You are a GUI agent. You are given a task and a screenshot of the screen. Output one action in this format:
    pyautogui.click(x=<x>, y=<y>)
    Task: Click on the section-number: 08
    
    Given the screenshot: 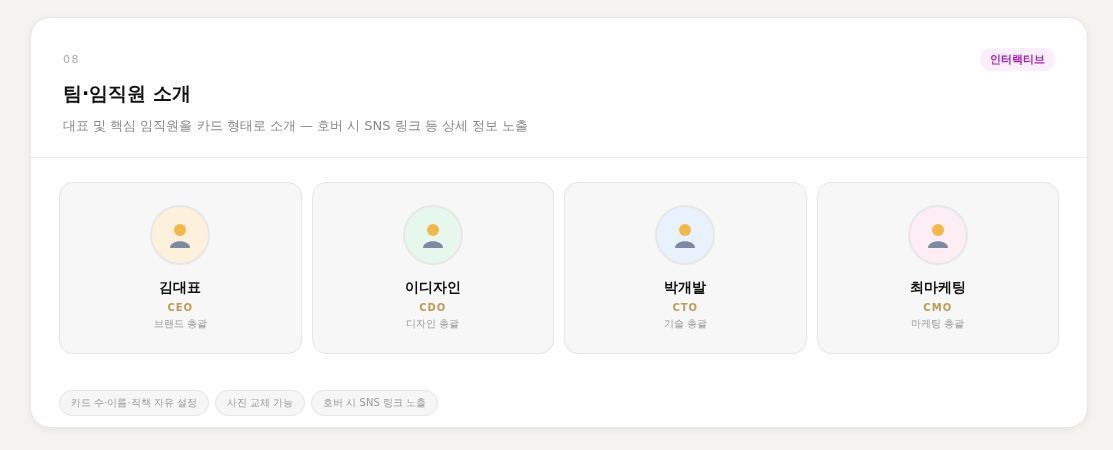 What is the action you would take?
    pyautogui.click(x=71, y=59)
    